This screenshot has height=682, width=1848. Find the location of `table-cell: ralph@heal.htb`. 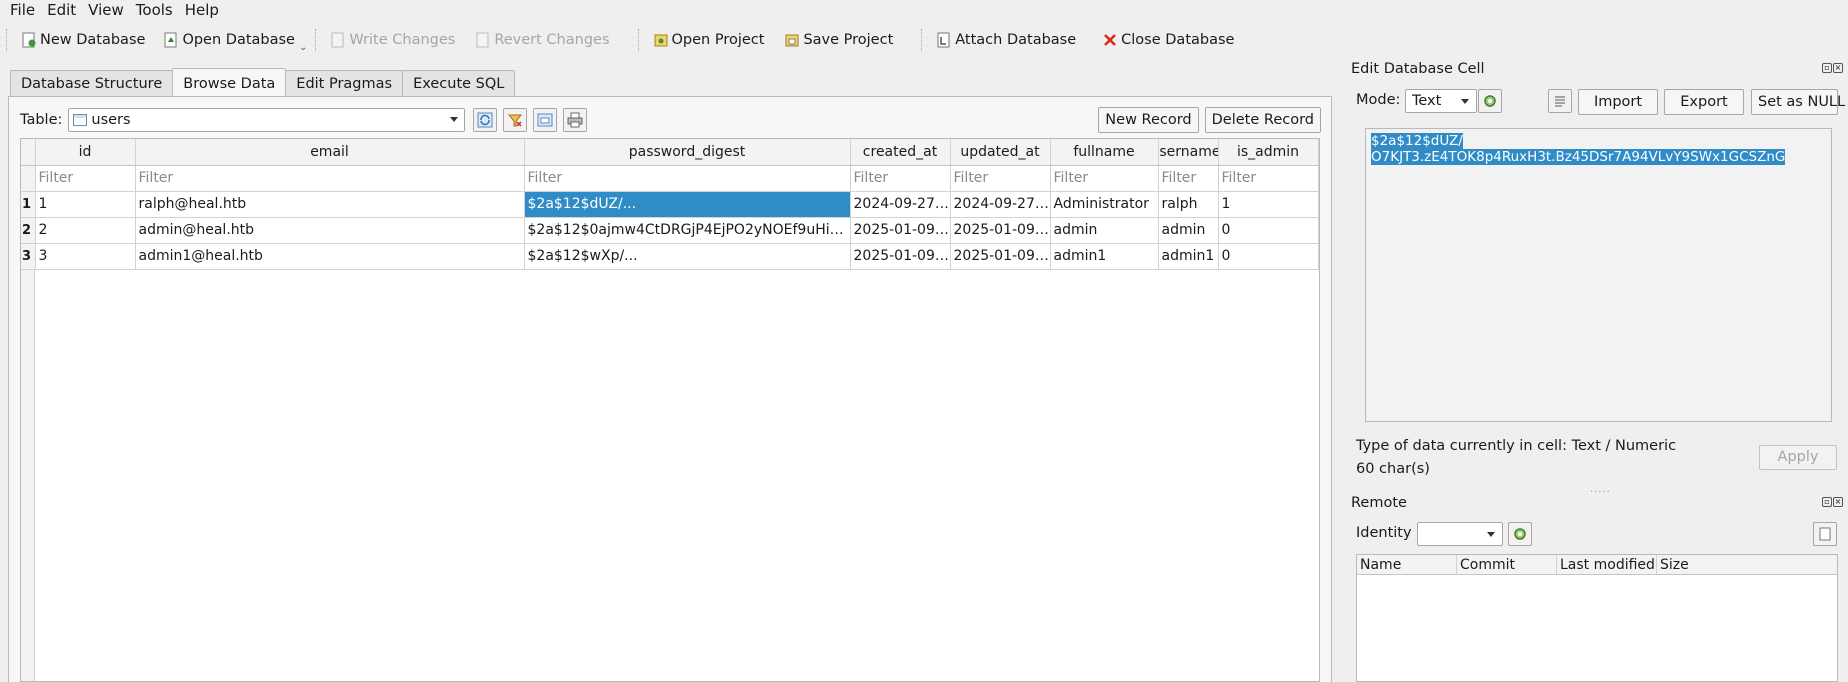

table-cell: ralph@heal.htb is located at coordinates (330, 204).